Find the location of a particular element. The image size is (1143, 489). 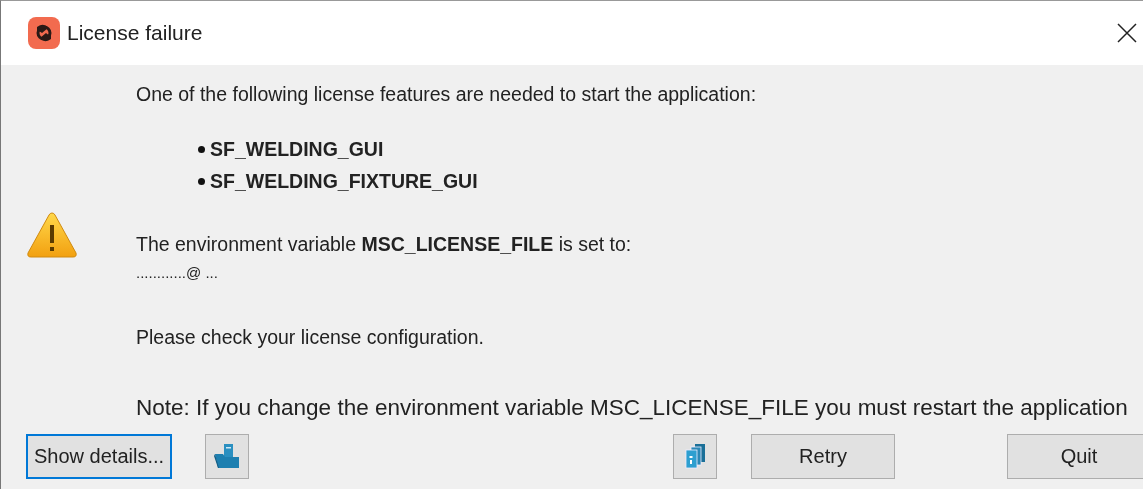

feature-name: SF_WELDING_GUI is located at coordinates (297, 149).